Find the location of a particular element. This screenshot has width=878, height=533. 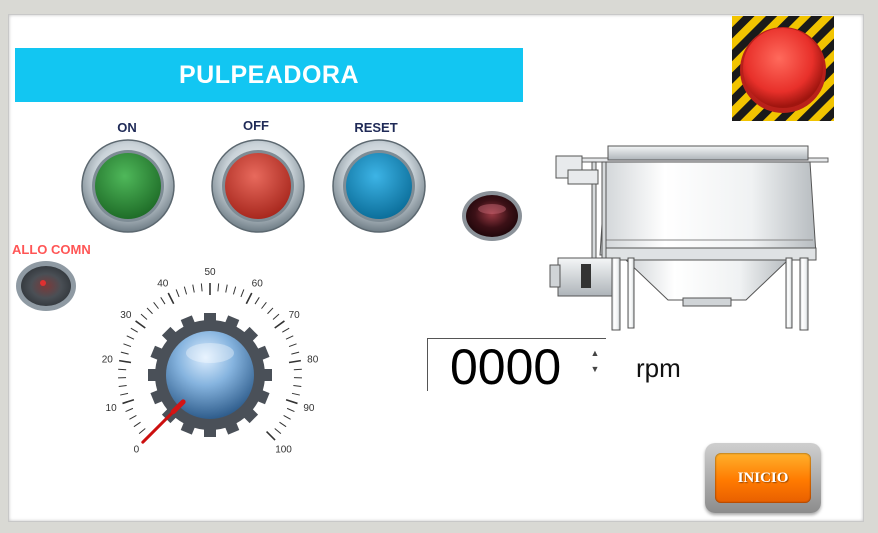

off-label: OFF is located at coordinates (256, 125).